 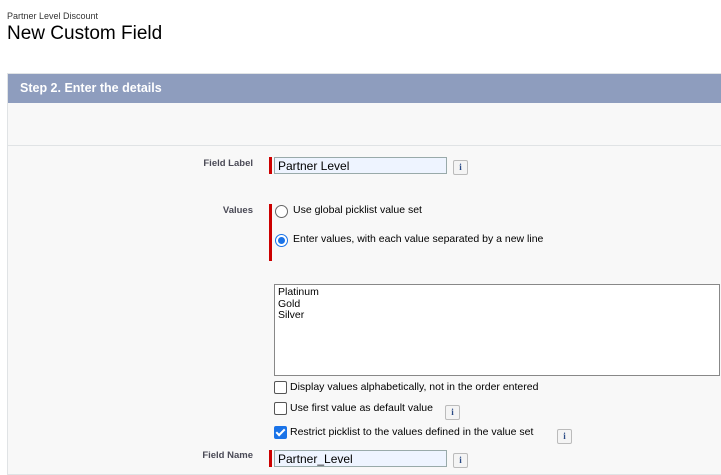 I want to click on value-entry: Gold, so click(x=289, y=303).